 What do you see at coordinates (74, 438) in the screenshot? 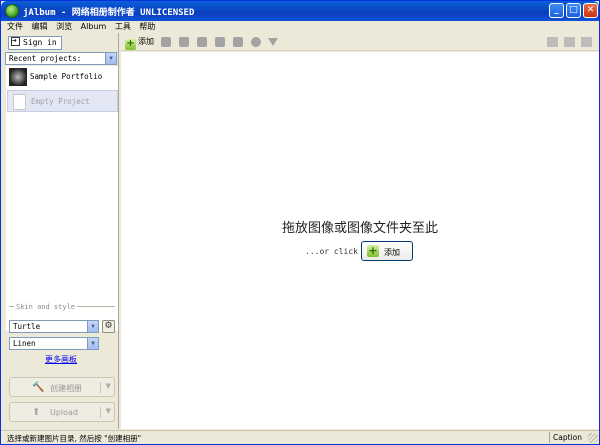
I see `status-message: 选择或新建图片目录, 然后按 "创建相册"` at bounding box center [74, 438].